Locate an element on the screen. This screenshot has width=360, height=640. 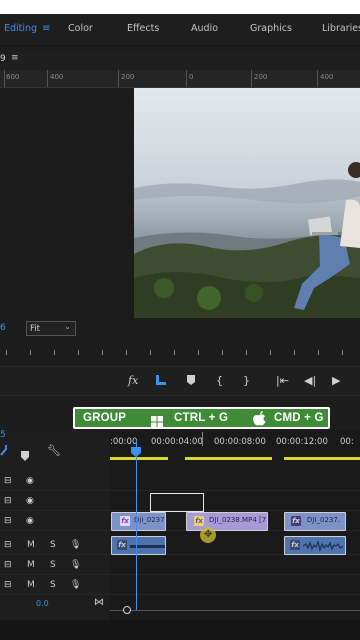
timeline-ruler-label: :00:00 is located at coordinates (124, 442).